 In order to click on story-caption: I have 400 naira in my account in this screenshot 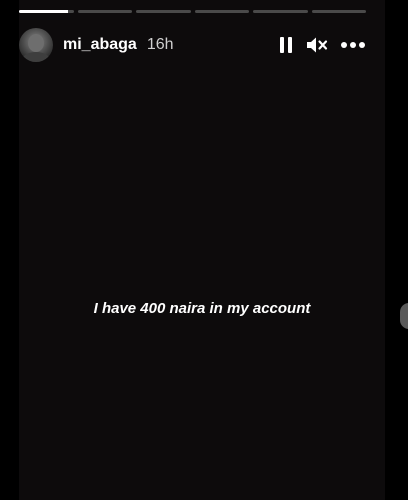, I will do `click(202, 308)`.